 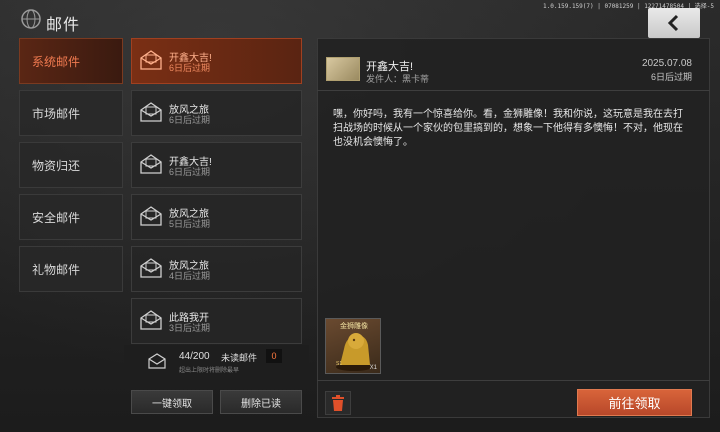 I want to click on nav-system-mail: 系统邮件, so click(x=71, y=61).